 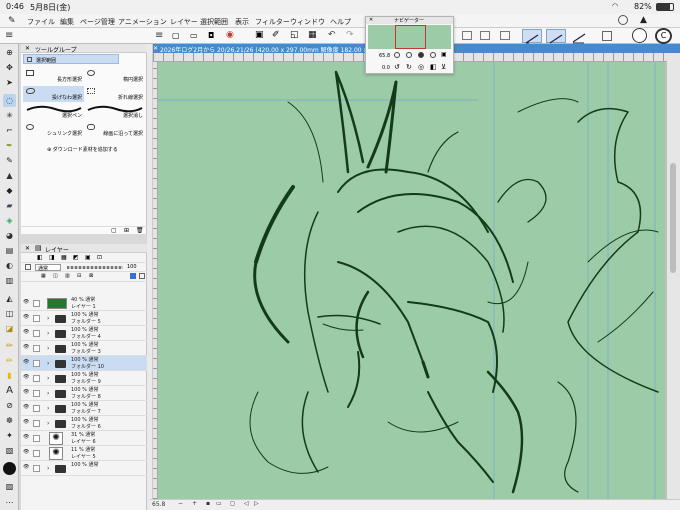 I want to click on pencil-yellow-icon: ▮, so click(x=9, y=375).